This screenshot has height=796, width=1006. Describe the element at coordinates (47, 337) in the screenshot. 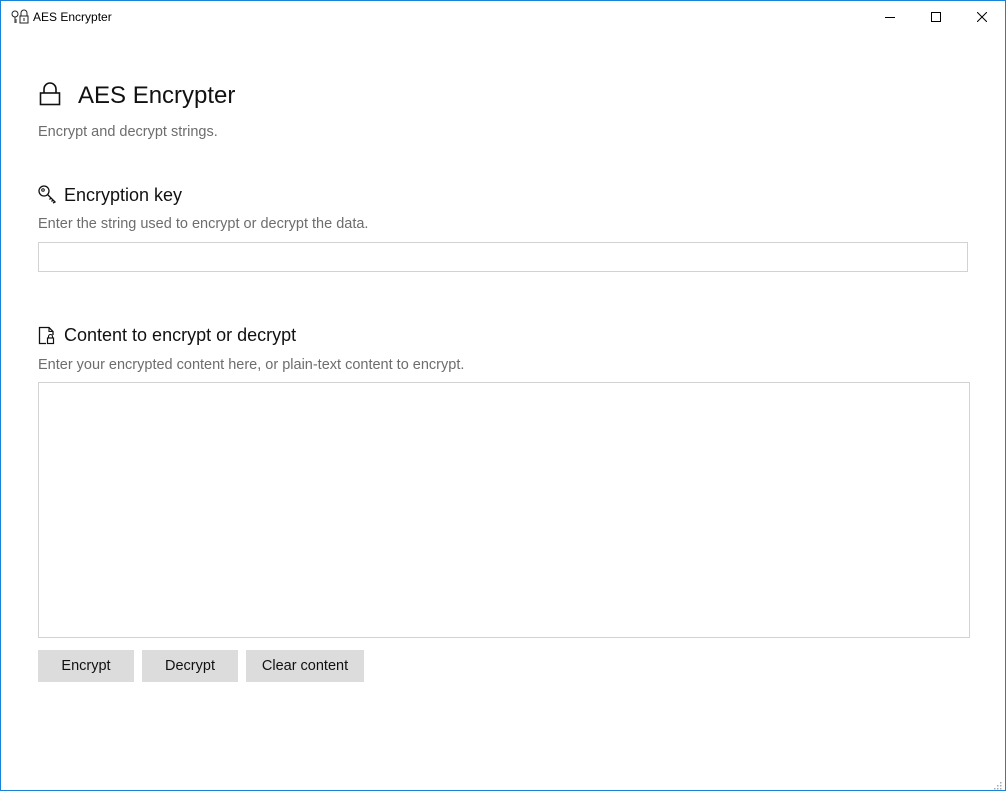

I see `document-lock-icon` at that location.